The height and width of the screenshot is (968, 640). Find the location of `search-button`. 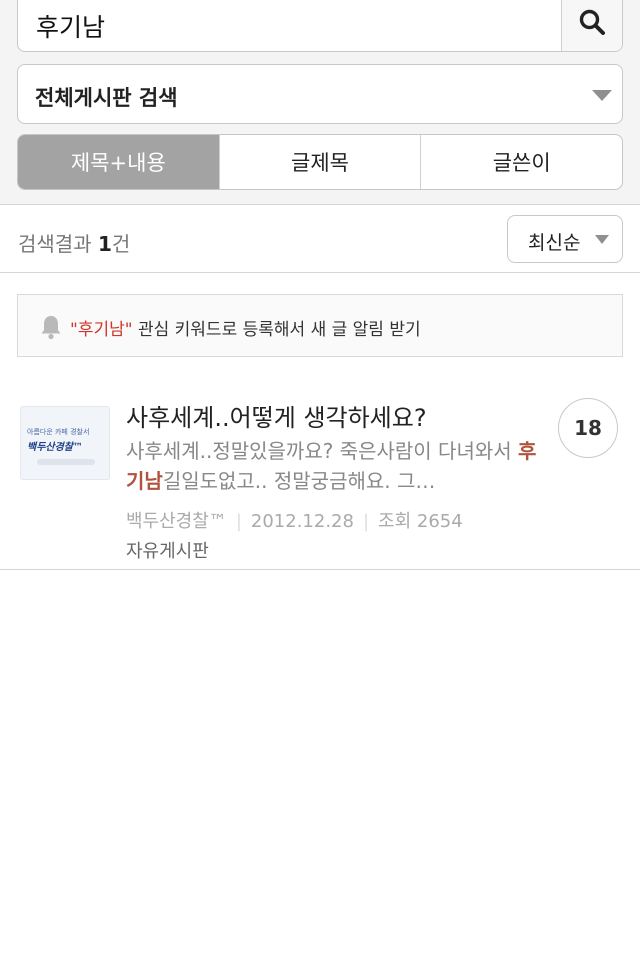

search-button is located at coordinates (591, 25).